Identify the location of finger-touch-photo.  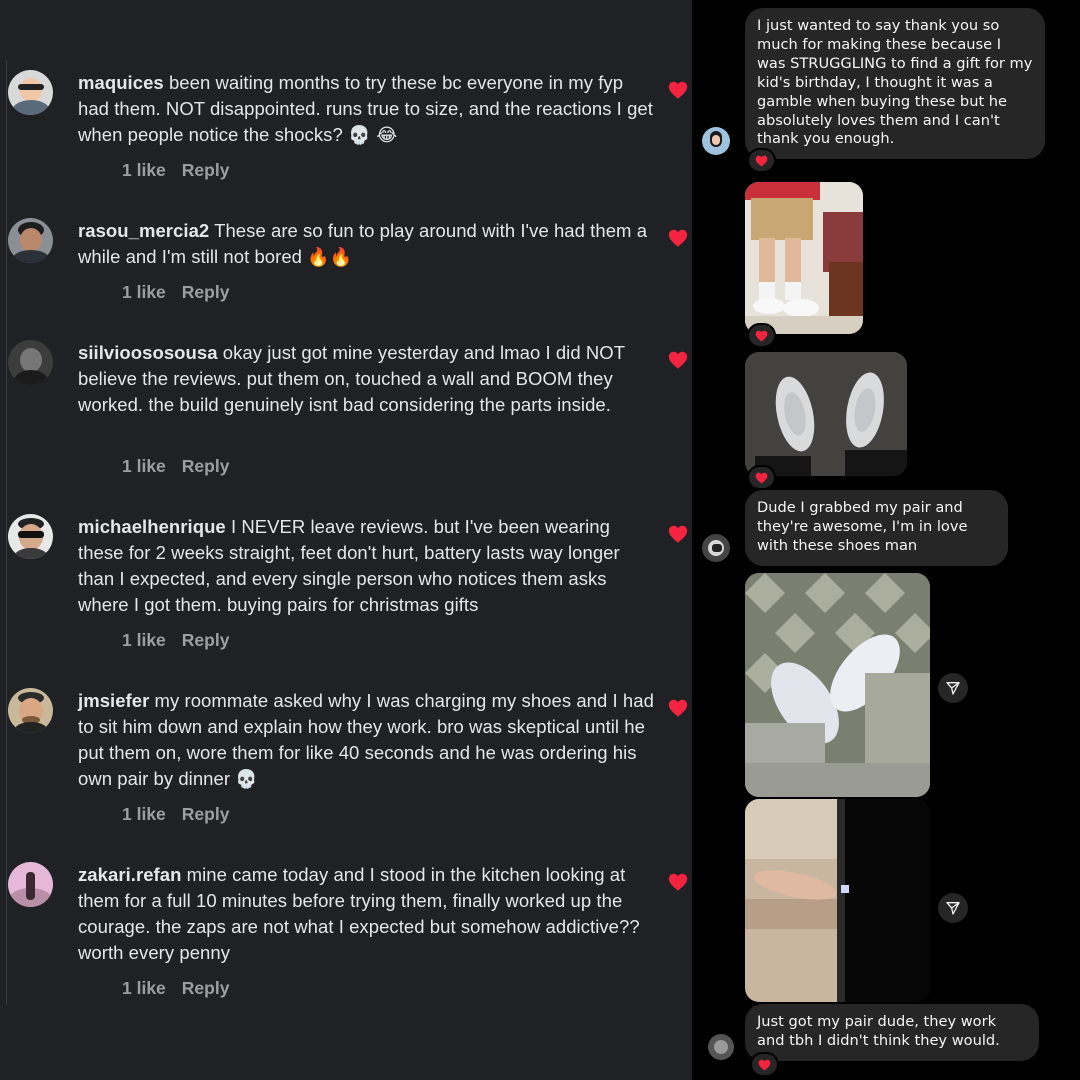
(837, 900).